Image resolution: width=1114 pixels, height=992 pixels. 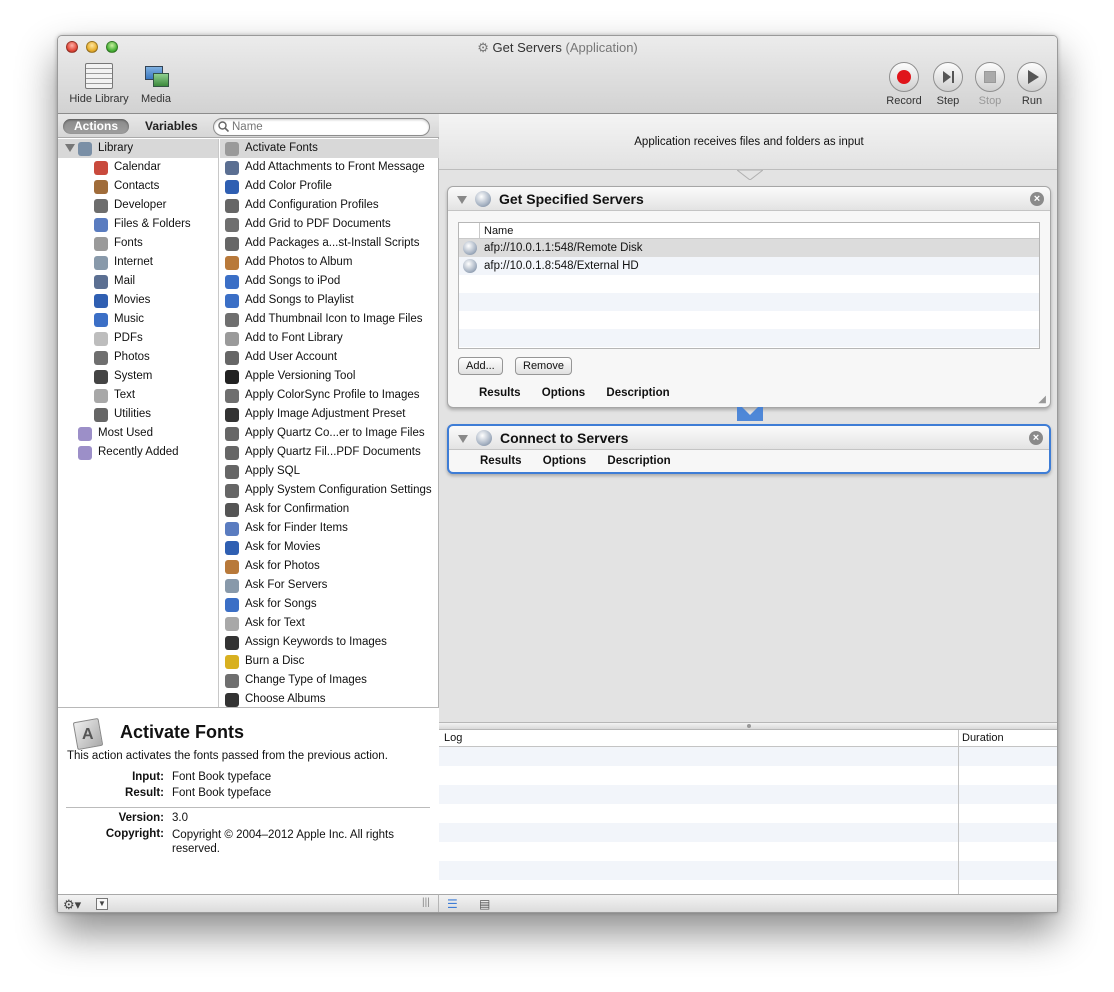 What do you see at coordinates (329, 490) in the screenshot?
I see `list-item: Apply System Configuration Settings` at bounding box center [329, 490].